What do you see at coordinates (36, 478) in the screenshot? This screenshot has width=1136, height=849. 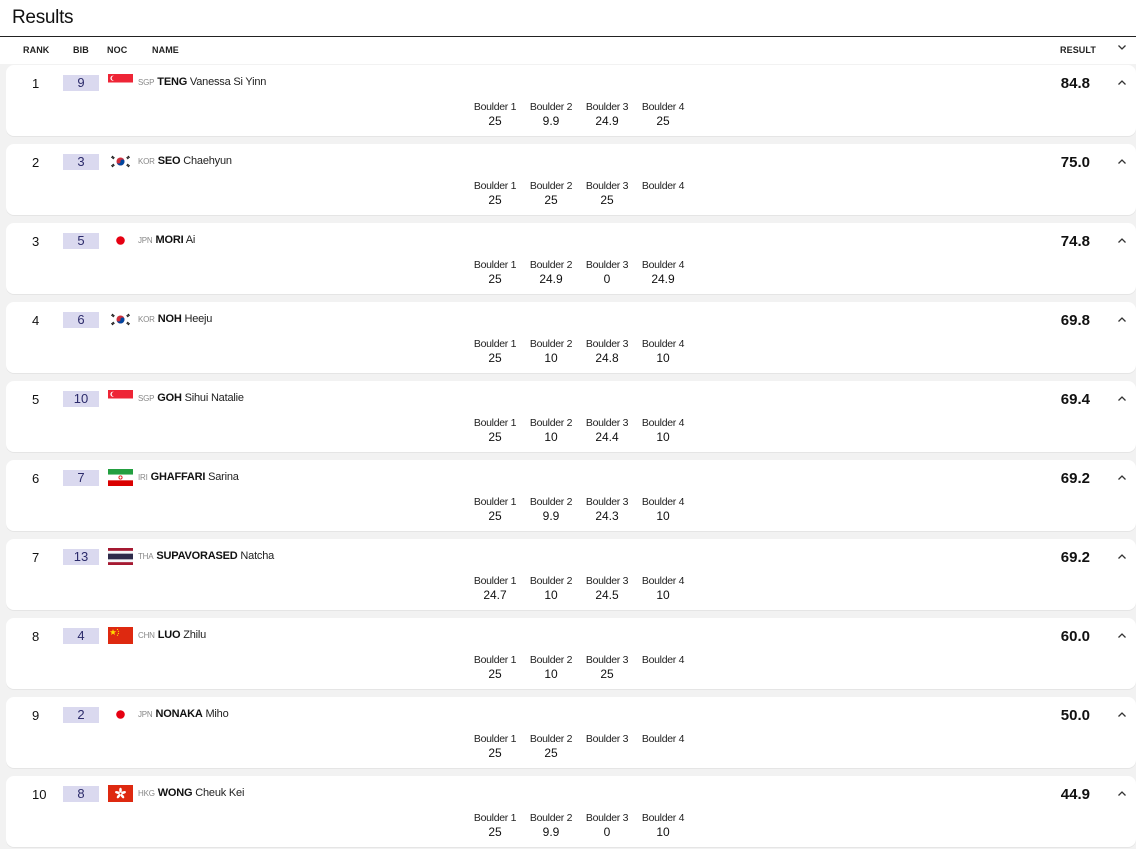 I see `rank-value: 6` at bounding box center [36, 478].